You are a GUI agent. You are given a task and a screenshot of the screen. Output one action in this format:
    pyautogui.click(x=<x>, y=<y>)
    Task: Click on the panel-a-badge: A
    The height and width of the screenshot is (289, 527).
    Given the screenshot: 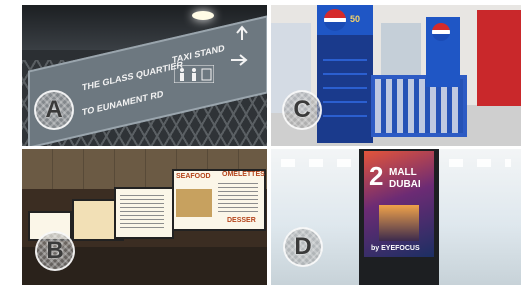 What is the action you would take?
    pyautogui.click(x=54, y=110)
    